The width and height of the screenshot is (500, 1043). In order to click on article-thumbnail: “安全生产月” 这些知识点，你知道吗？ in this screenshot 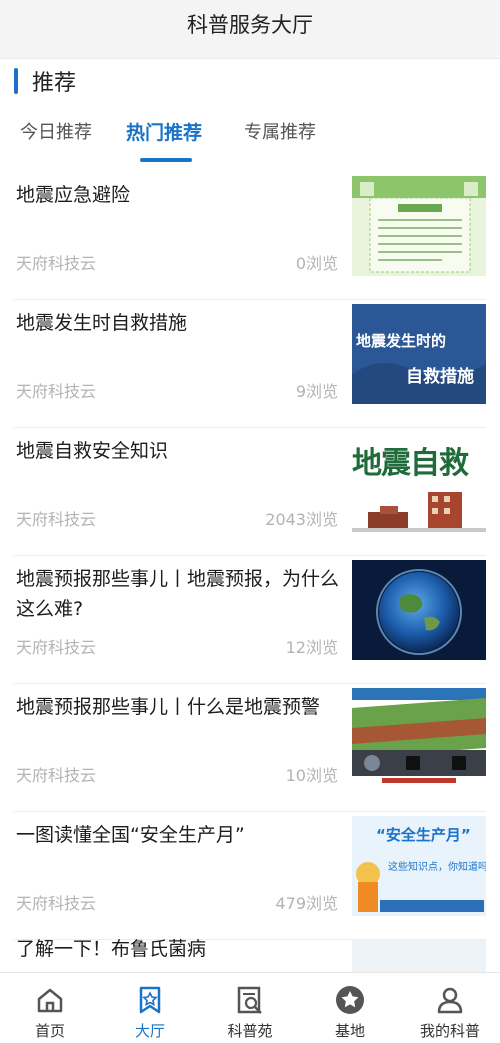, I will do `click(419, 866)`.